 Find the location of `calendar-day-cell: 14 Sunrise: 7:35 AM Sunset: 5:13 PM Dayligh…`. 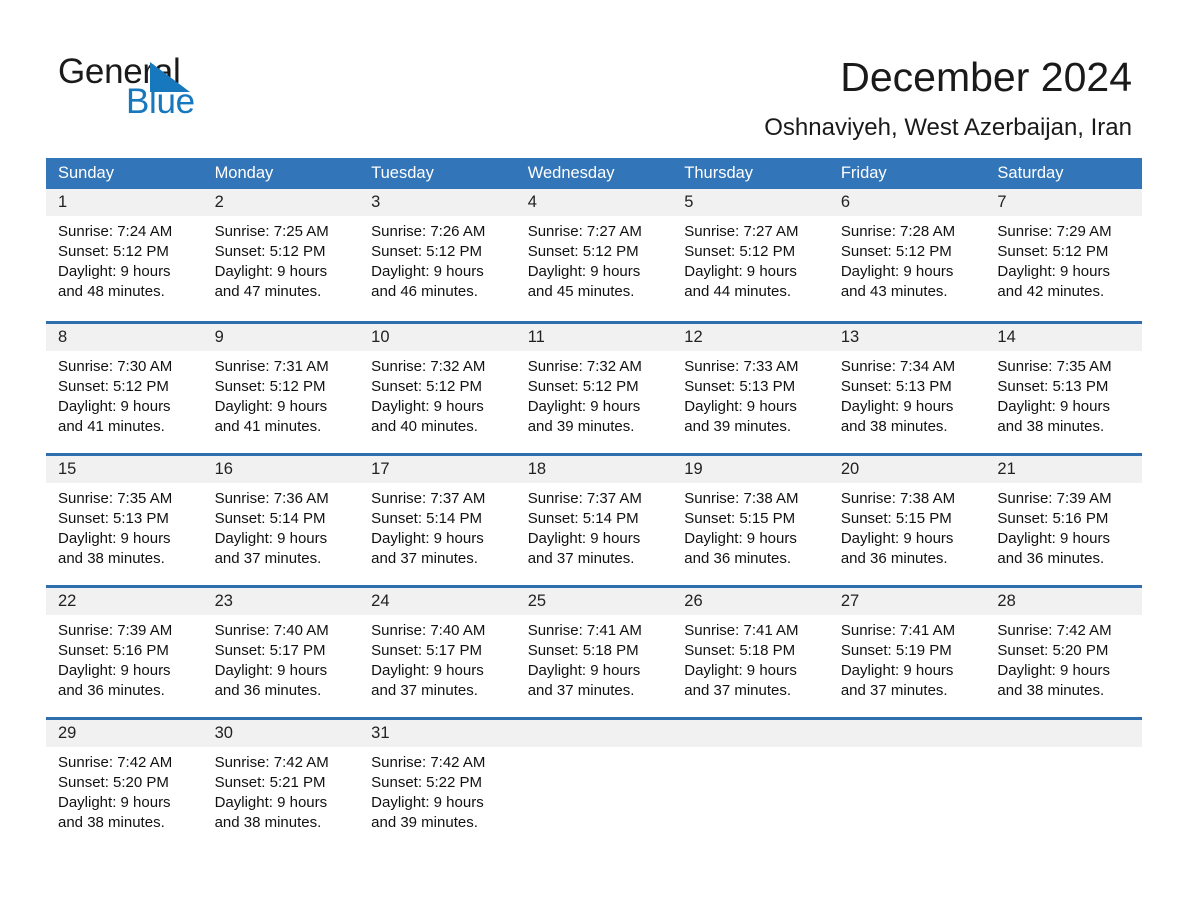

calendar-day-cell: 14 Sunrise: 7:35 AM Sunset: 5:13 PM Dayligh… is located at coordinates (1063, 388).